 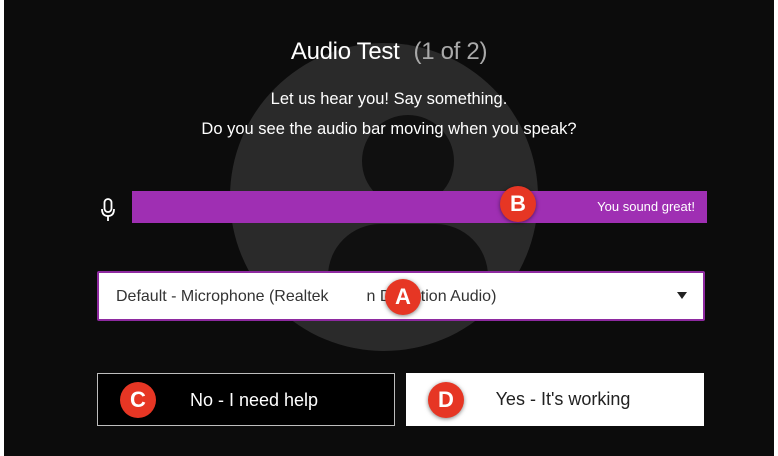 I want to click on audio-status-text: You sound great!, so click(x=646, y=206).